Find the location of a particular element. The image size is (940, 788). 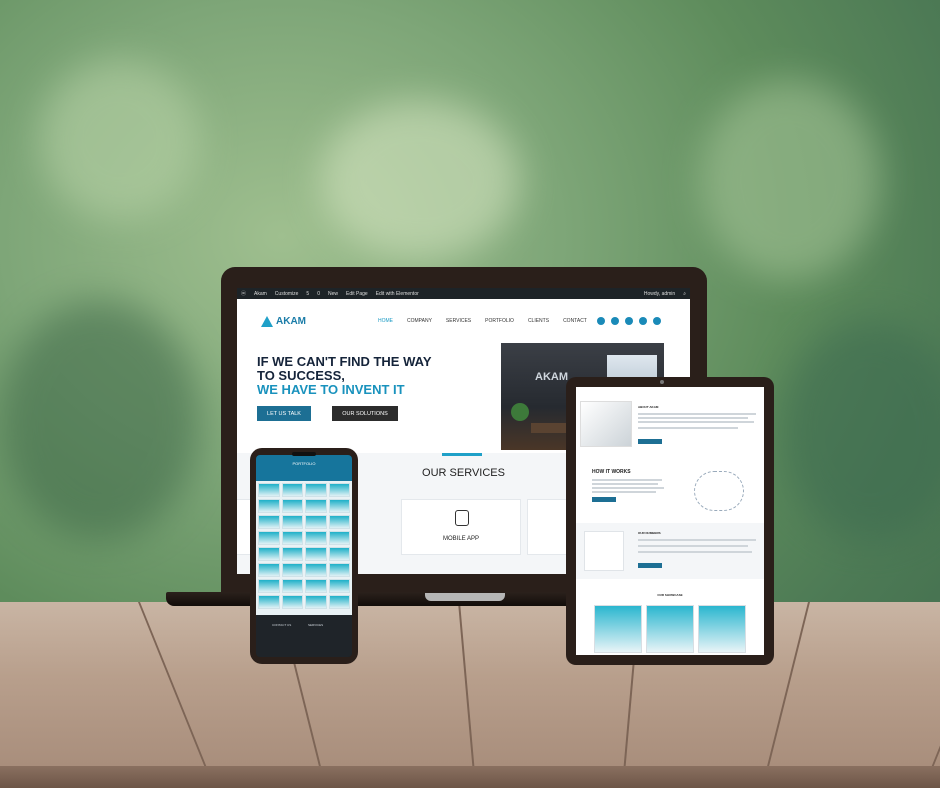

our-solutions-button: OUR SOLUTIONS is located at coordinates (365, 413).